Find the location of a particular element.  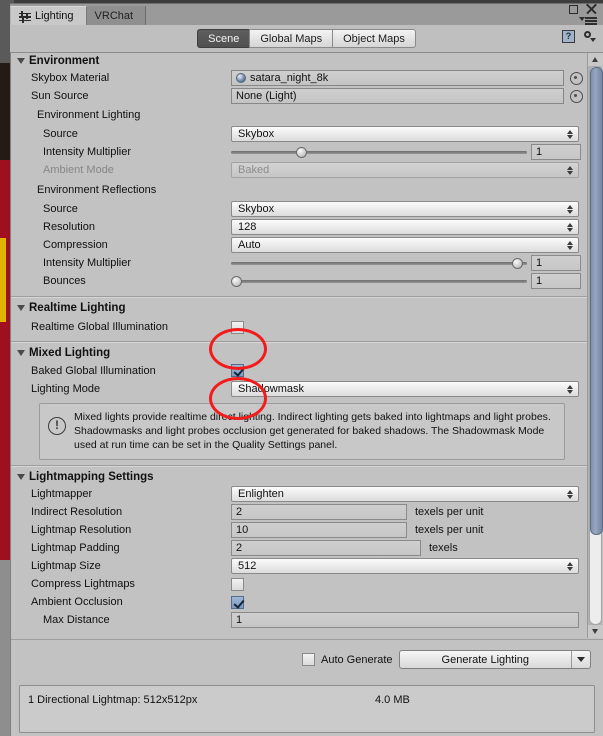

refl-resolution-value: 128 is located at coordinates (247, 227).